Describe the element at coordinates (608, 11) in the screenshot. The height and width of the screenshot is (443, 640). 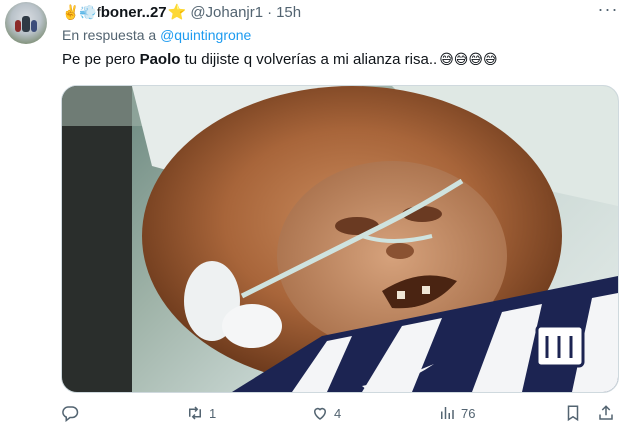
I see `more-options-button: ···` at that location.